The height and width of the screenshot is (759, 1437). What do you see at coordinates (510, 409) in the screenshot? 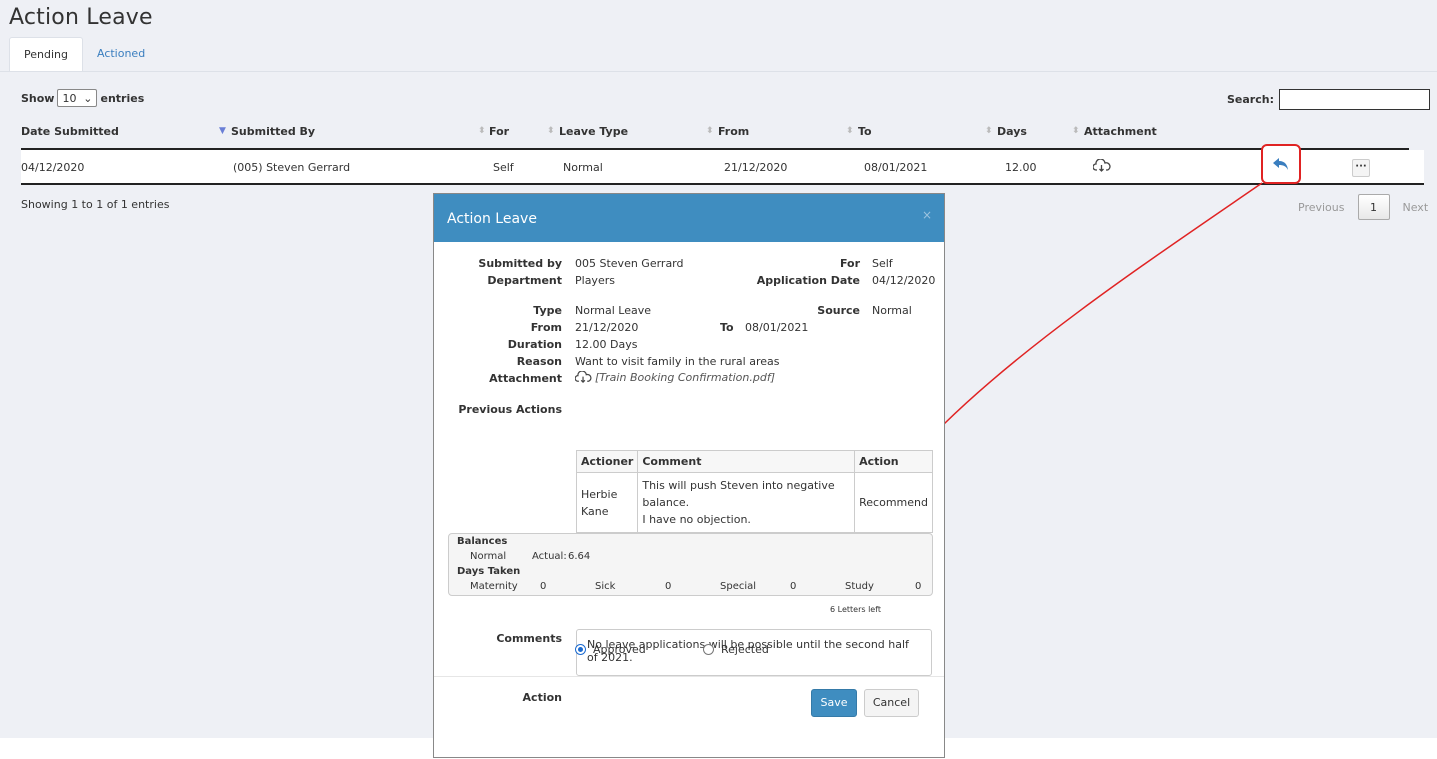
I see `previous-actions-label: Previous Actions` at bounding box center [510, 409].